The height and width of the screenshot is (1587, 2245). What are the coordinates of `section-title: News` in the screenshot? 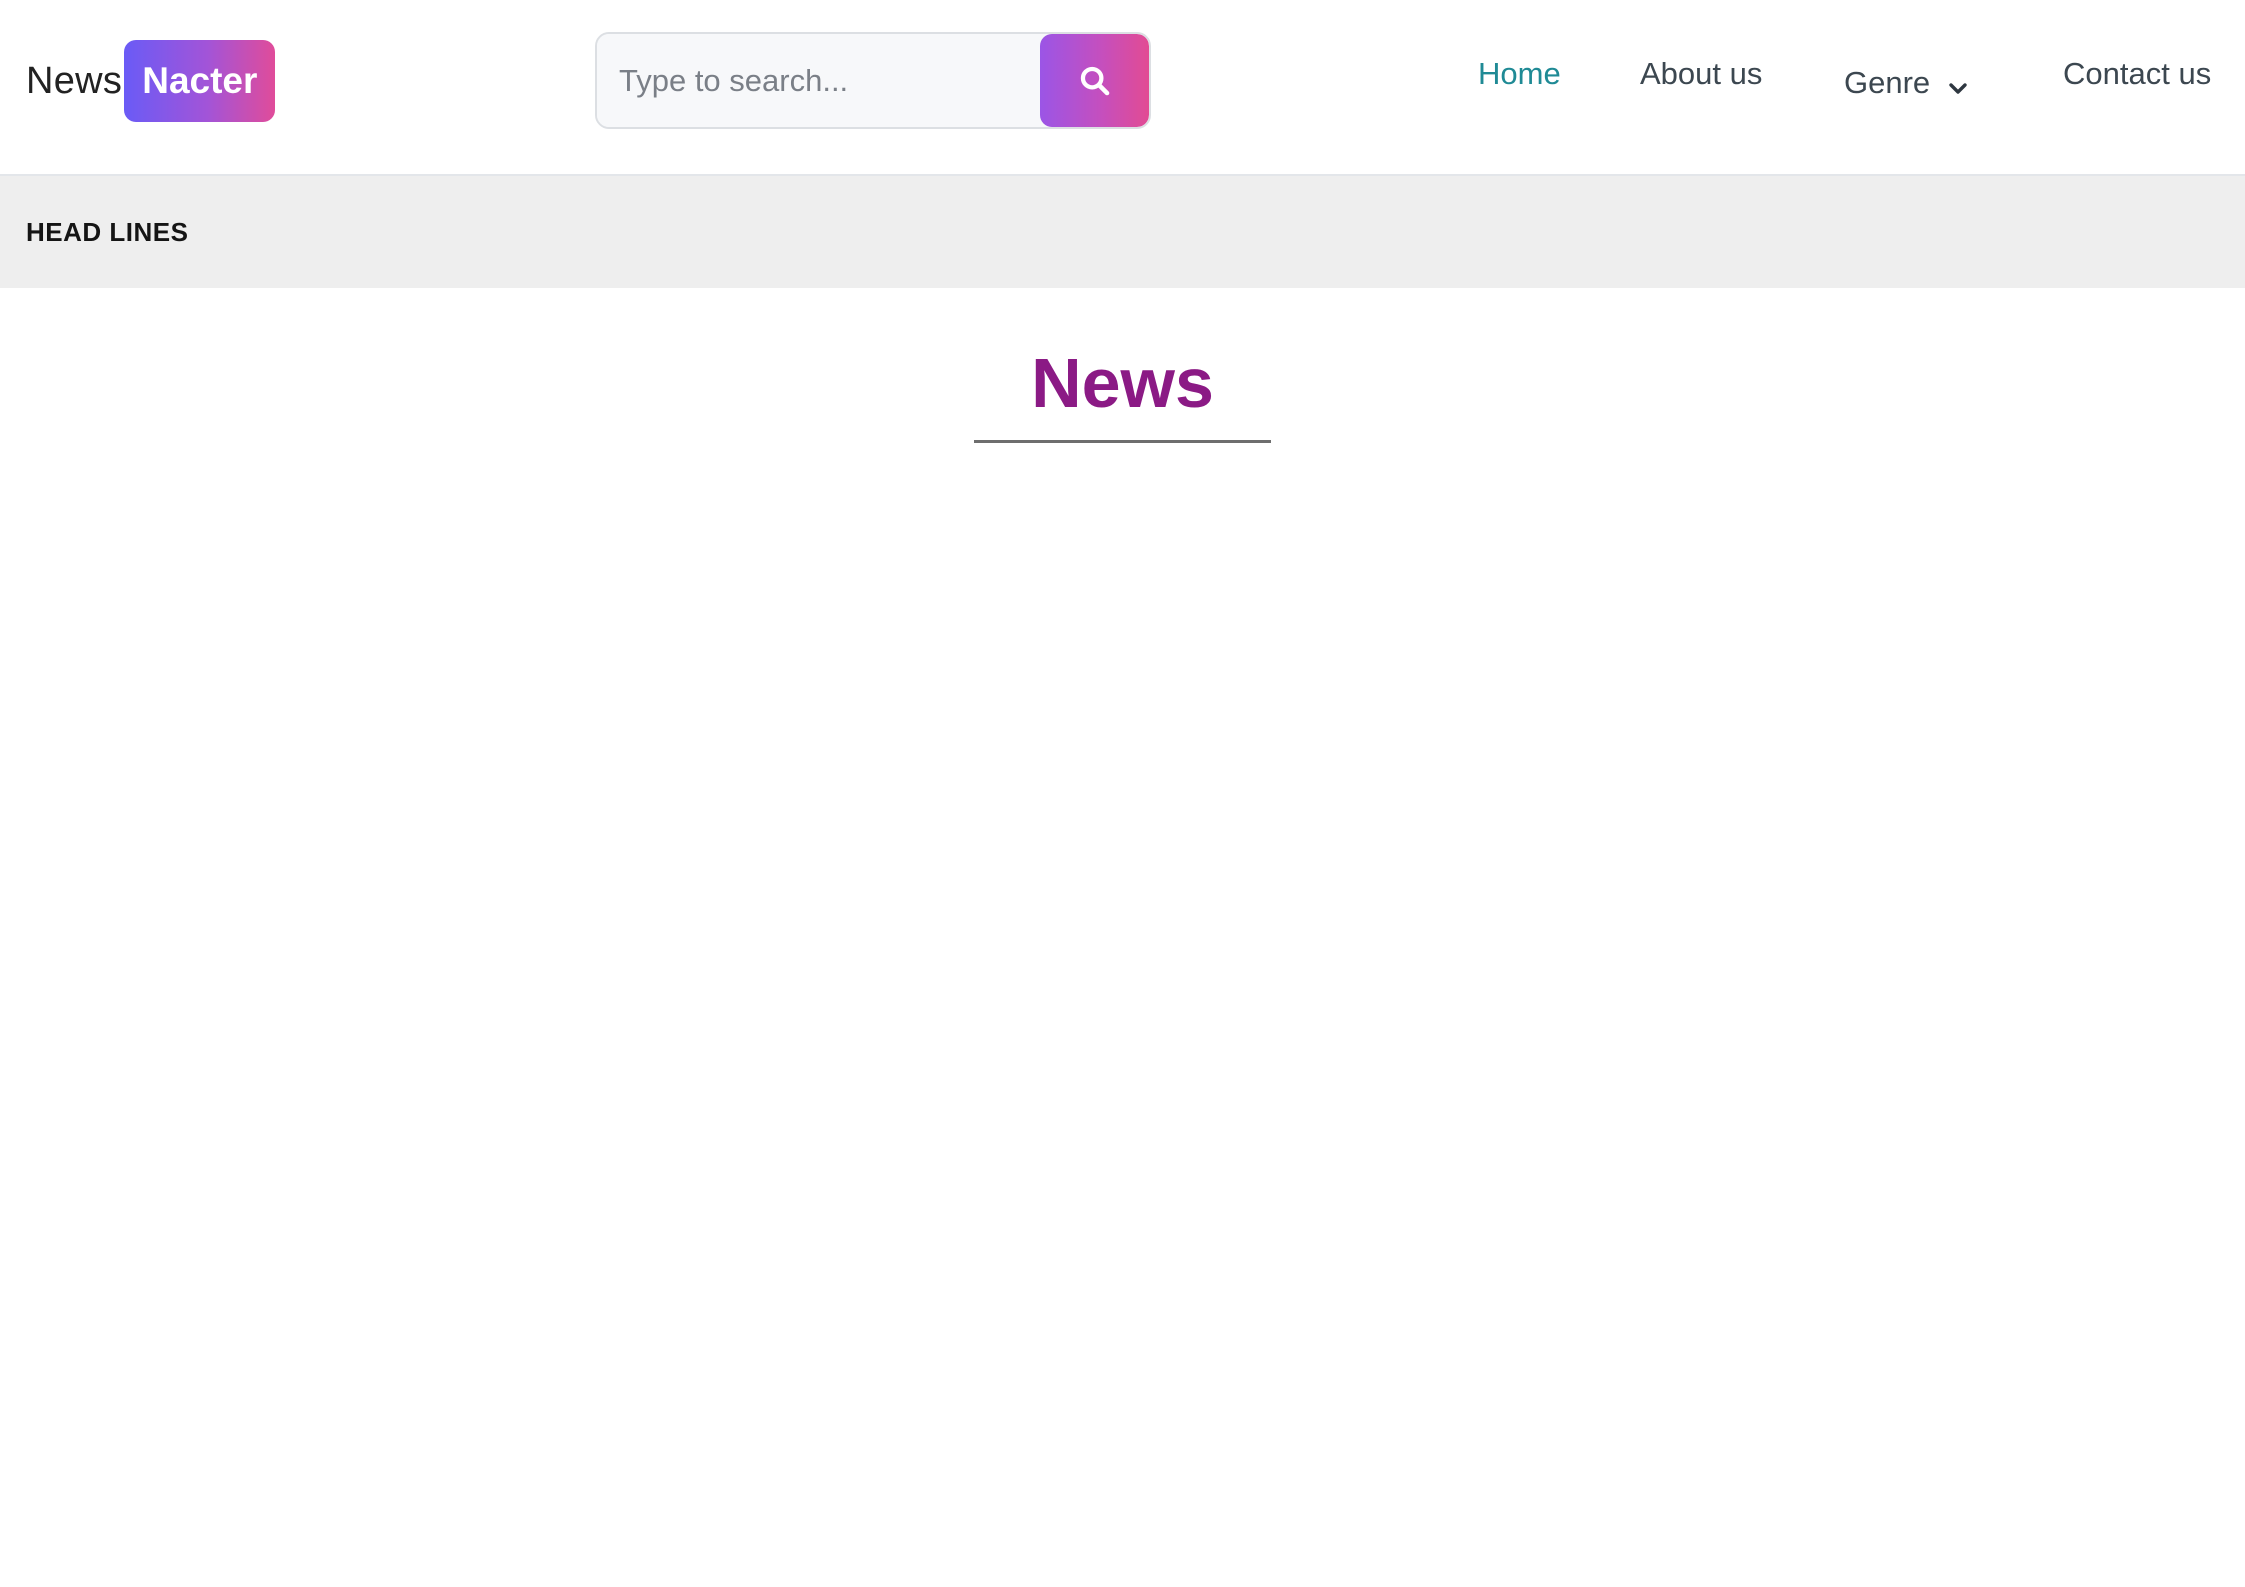 It's located at (1122, 383).